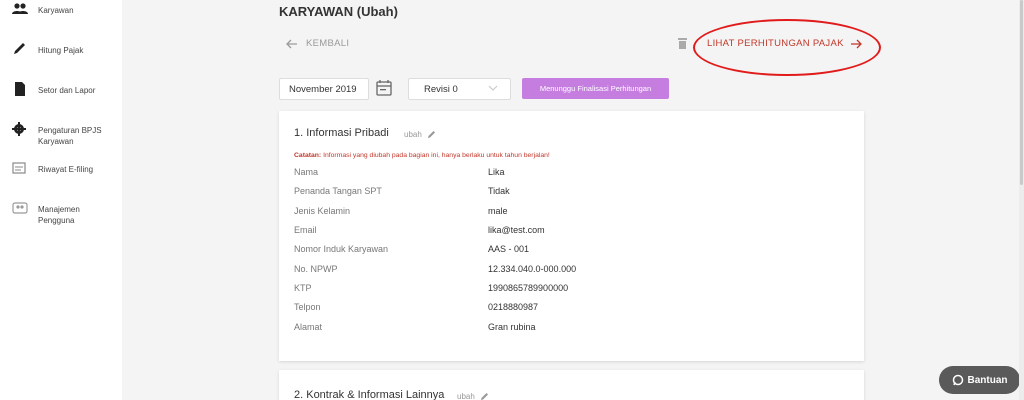 The height and width of the screenshot is (400, 1024). What do you see at coordinates (20, 8) in the screenshot?
I see `people-icon` at bounding box center [20, 8].